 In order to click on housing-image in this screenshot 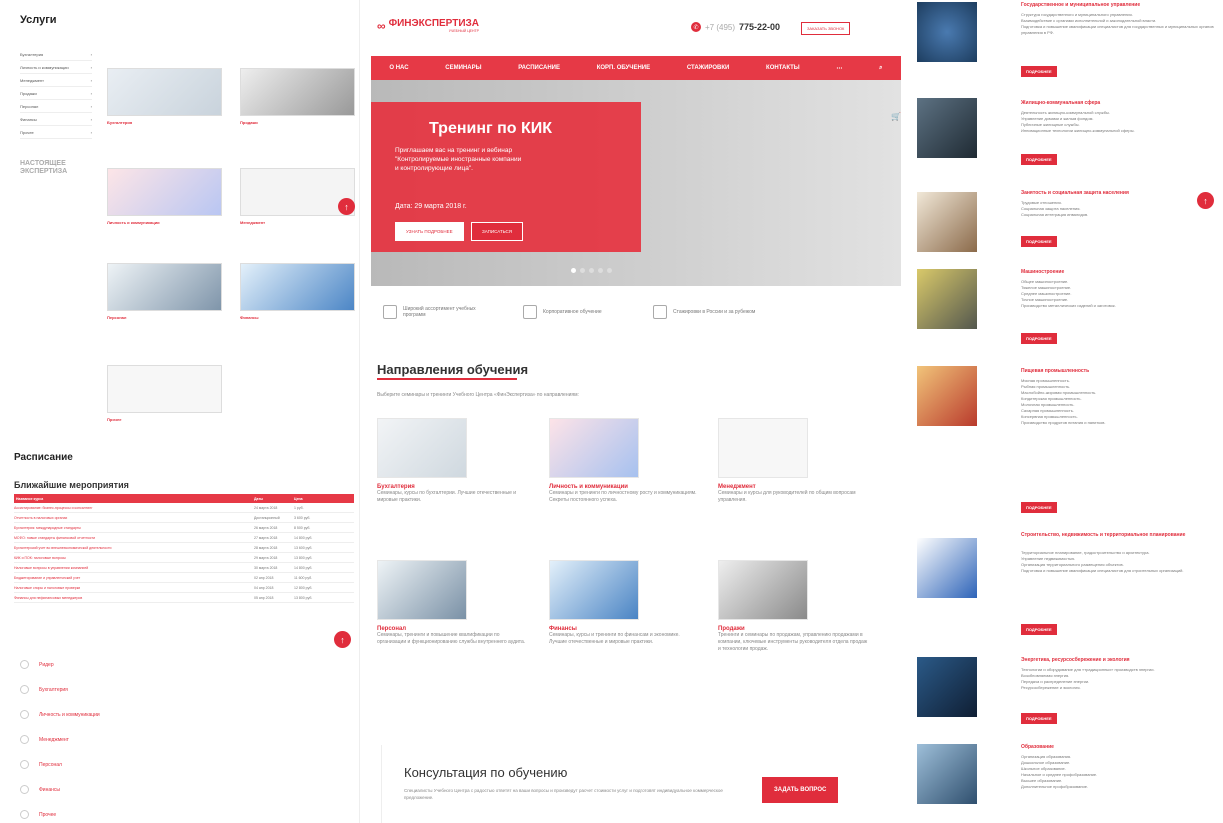, I will do `click(947, 128)`.